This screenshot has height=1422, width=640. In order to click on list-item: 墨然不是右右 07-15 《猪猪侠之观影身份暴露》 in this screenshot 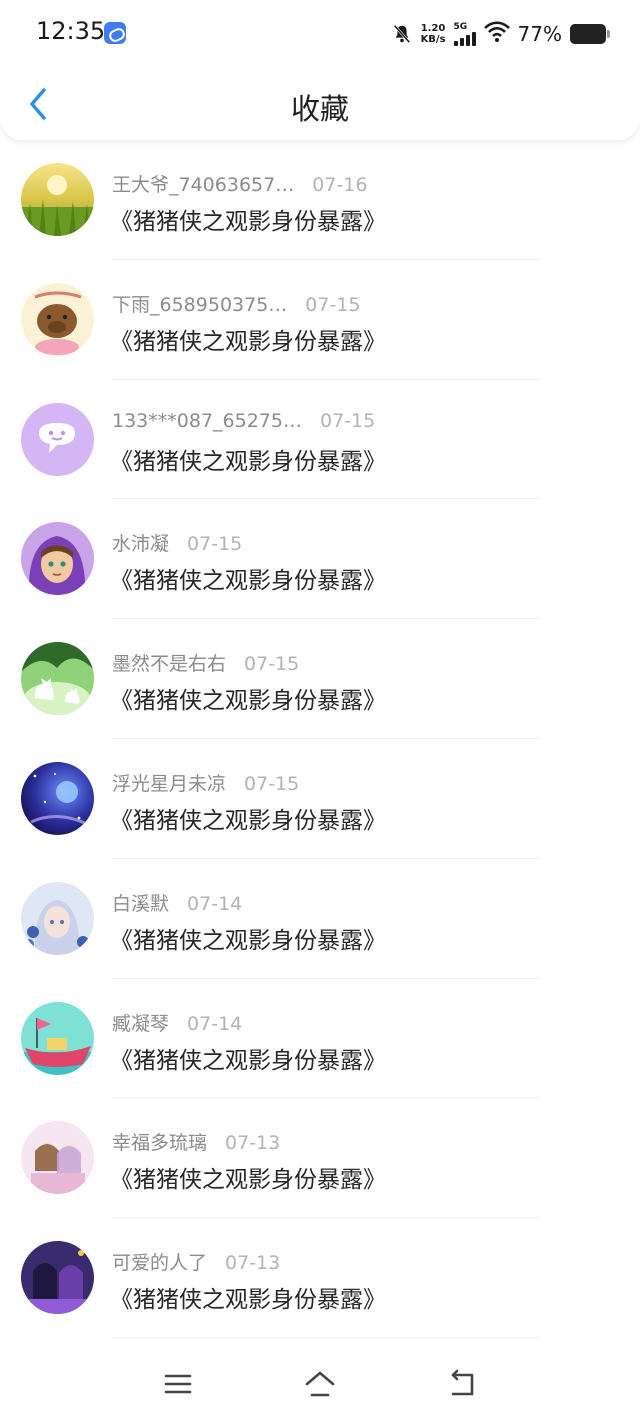, I will do `click(320, 679)`.